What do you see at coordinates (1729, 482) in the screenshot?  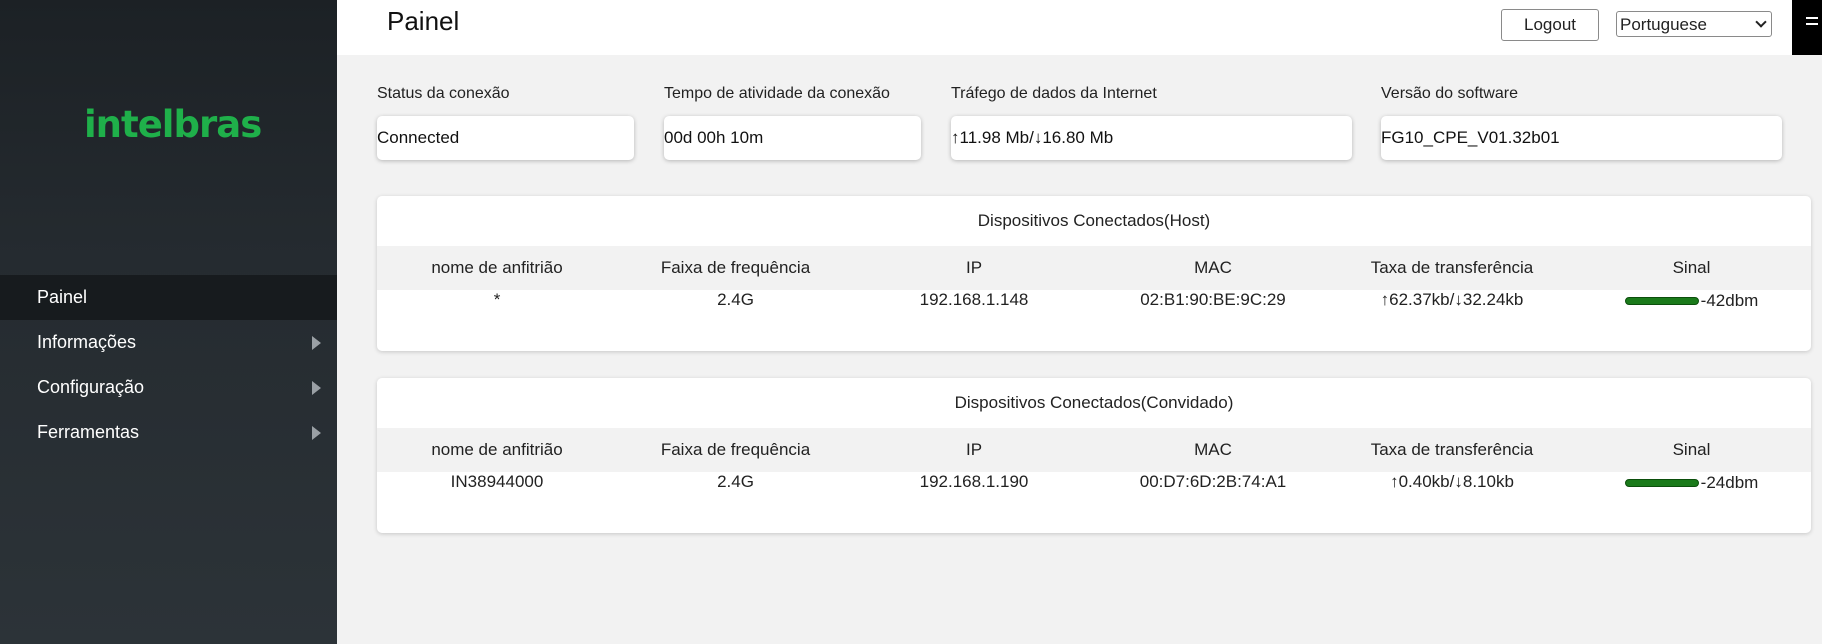 I see `signal-value: -24dbm` at bounding box center [1729, 482].